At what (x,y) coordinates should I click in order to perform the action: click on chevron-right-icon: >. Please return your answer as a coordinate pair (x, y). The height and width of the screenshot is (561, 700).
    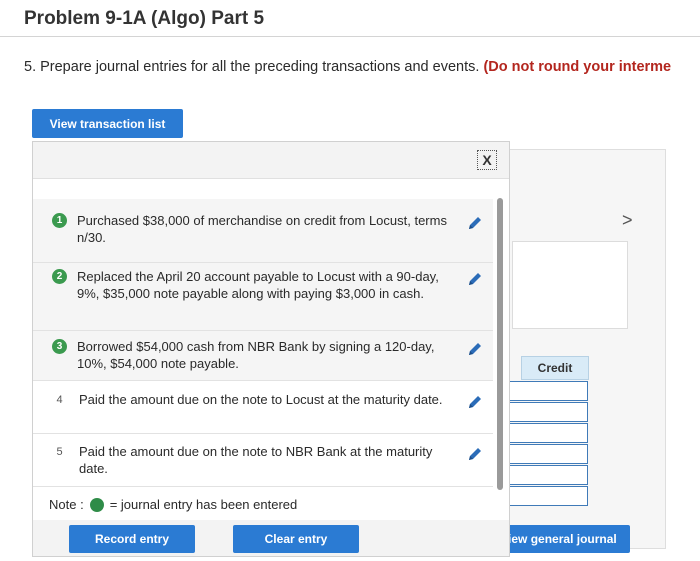
    Looking at the image, I should click on (627, 220).